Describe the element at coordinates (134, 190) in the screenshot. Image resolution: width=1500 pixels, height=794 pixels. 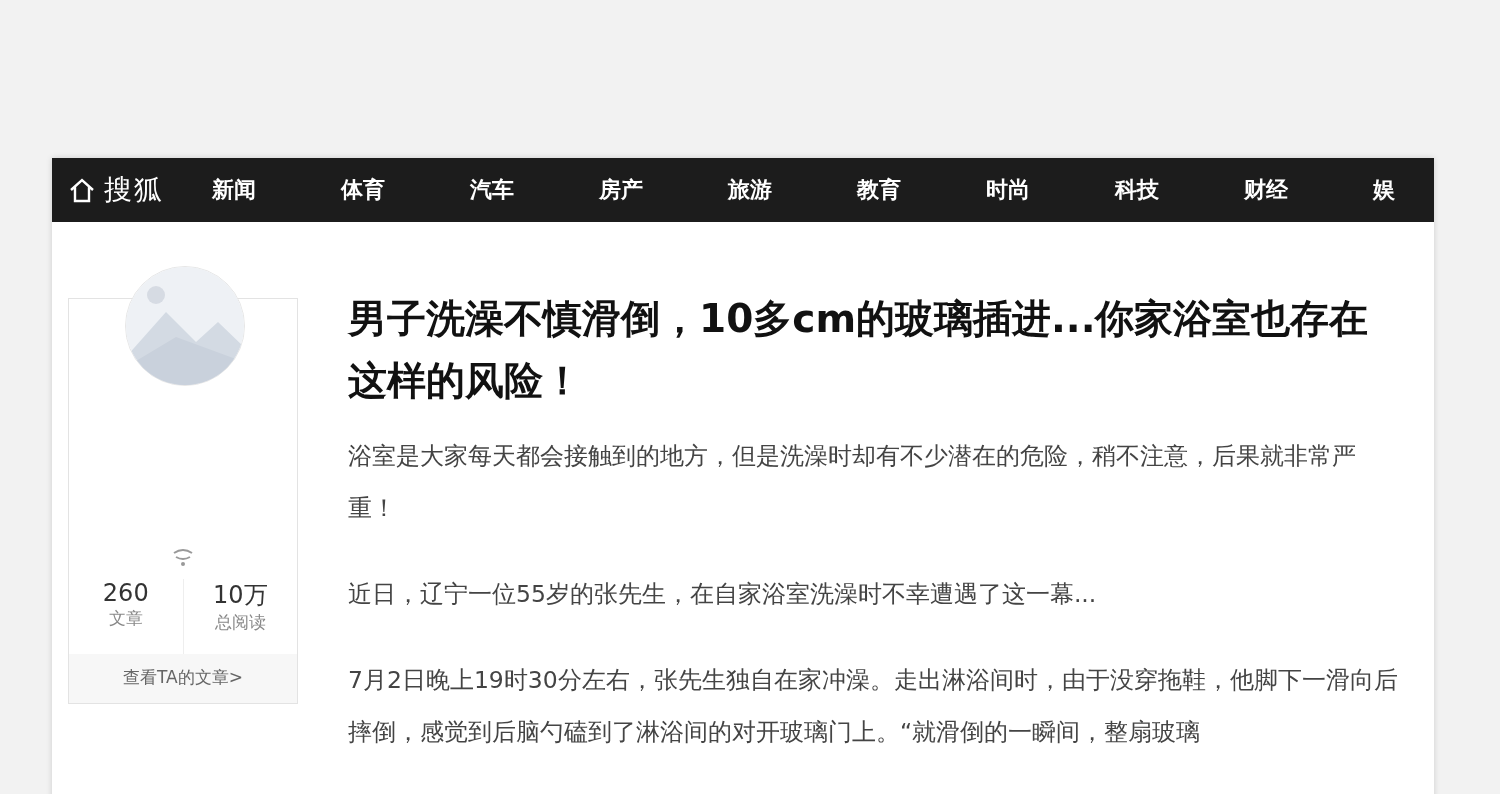
I see `site-logo: 搜狐` at that location.